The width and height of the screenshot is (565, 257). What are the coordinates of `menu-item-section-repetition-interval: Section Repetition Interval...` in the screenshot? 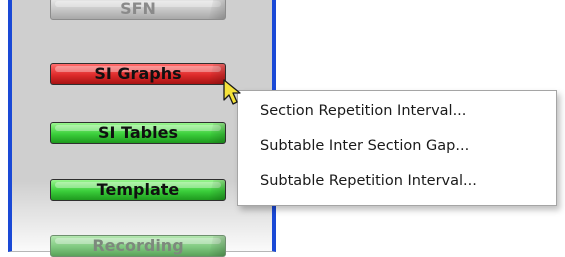 It's located at (363, 111).